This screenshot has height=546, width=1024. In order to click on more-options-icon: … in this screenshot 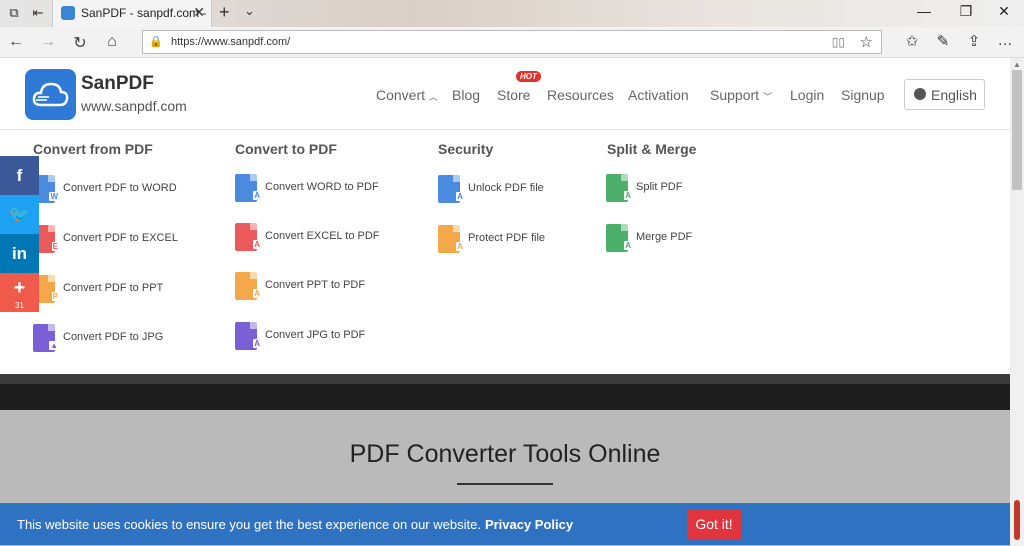, I will do `click(1005, 40)`.